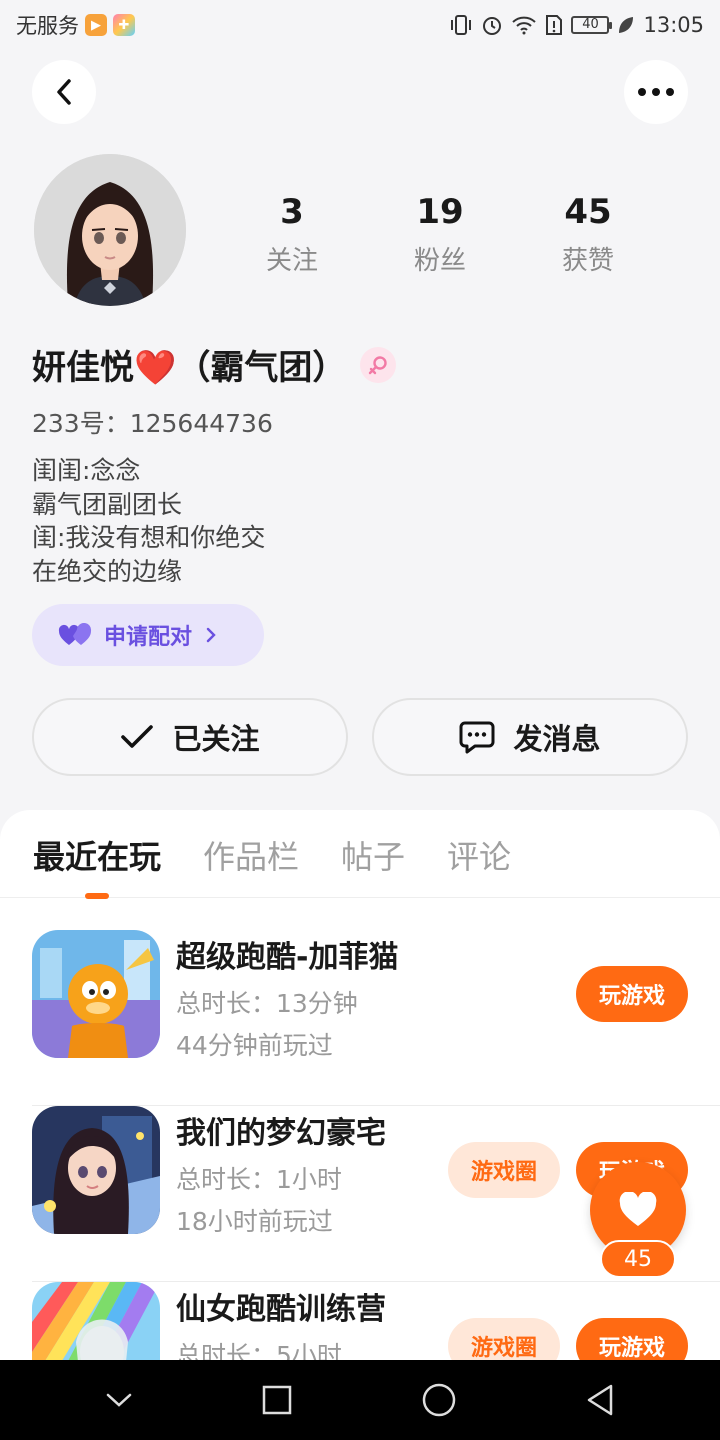  Describe the element at coordinates (373, 865) in the screenshot. I see `tab-posts: 帖子` at that location.